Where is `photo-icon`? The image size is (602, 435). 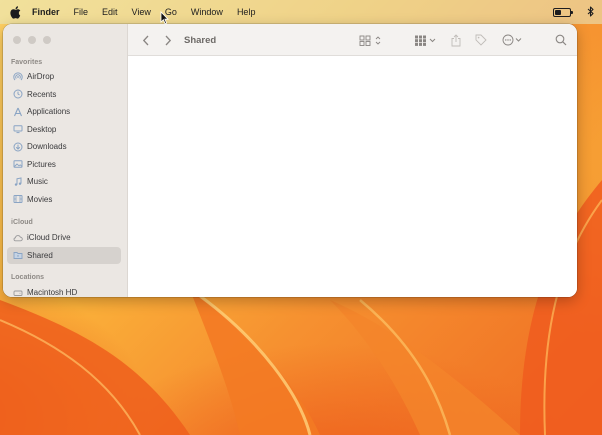
photo-icon is located at coordinates (17, 164).